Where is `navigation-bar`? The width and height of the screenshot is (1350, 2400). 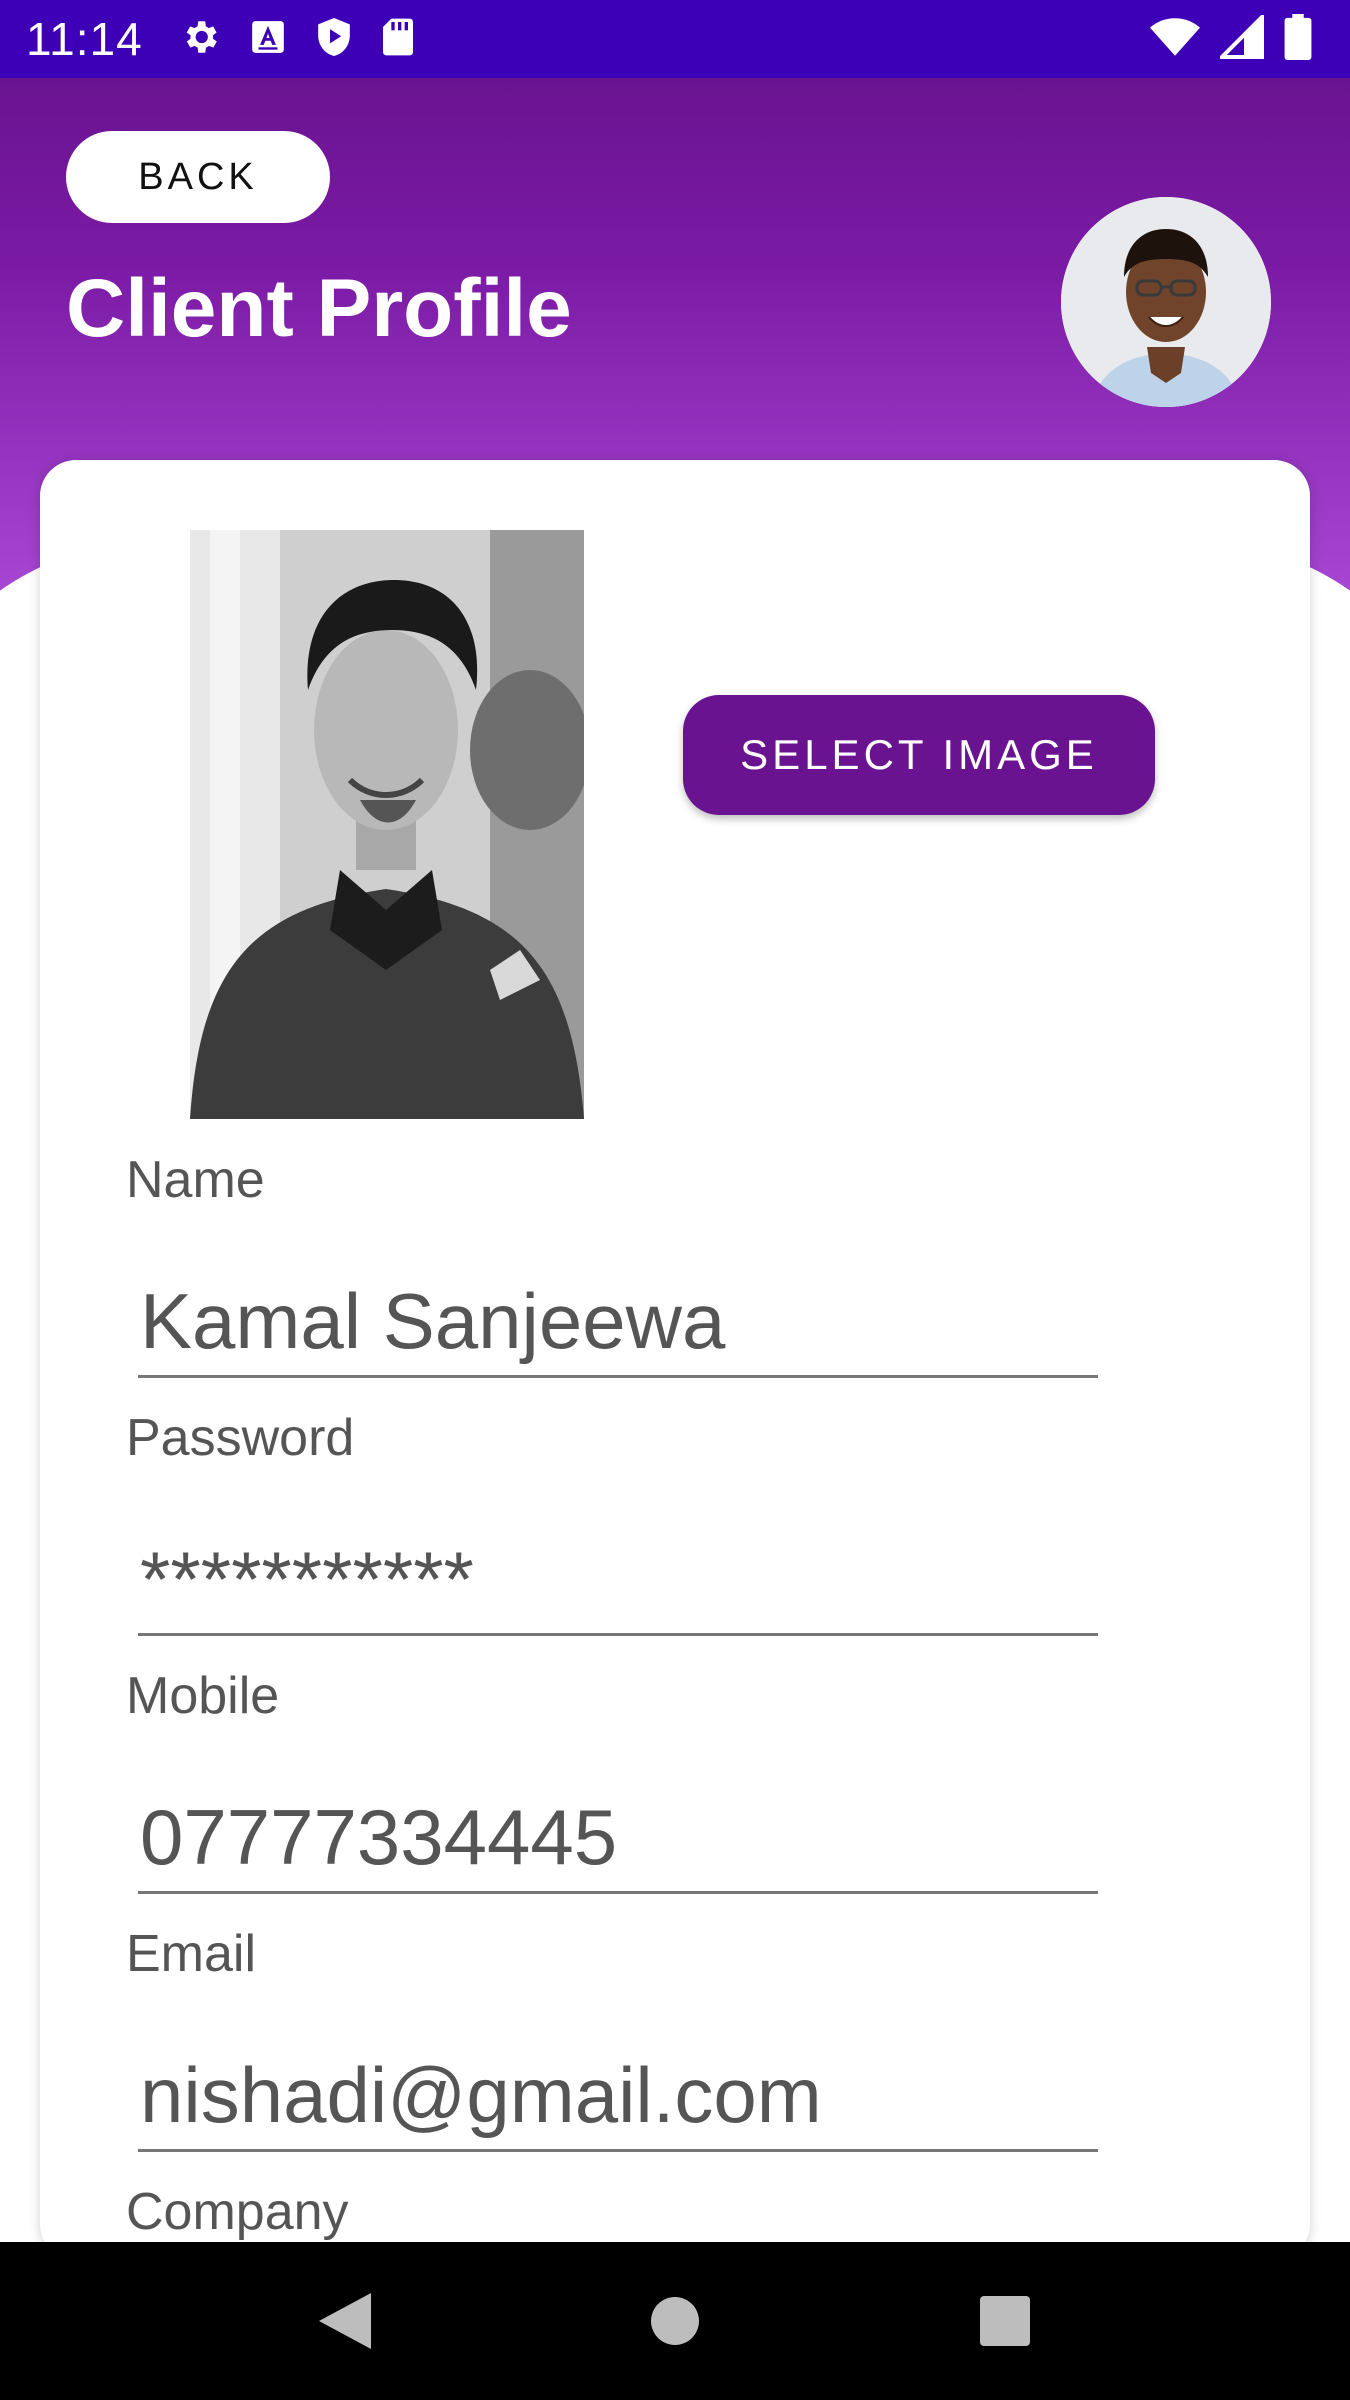 navigation-bar is located at coordinates (675, 2321).